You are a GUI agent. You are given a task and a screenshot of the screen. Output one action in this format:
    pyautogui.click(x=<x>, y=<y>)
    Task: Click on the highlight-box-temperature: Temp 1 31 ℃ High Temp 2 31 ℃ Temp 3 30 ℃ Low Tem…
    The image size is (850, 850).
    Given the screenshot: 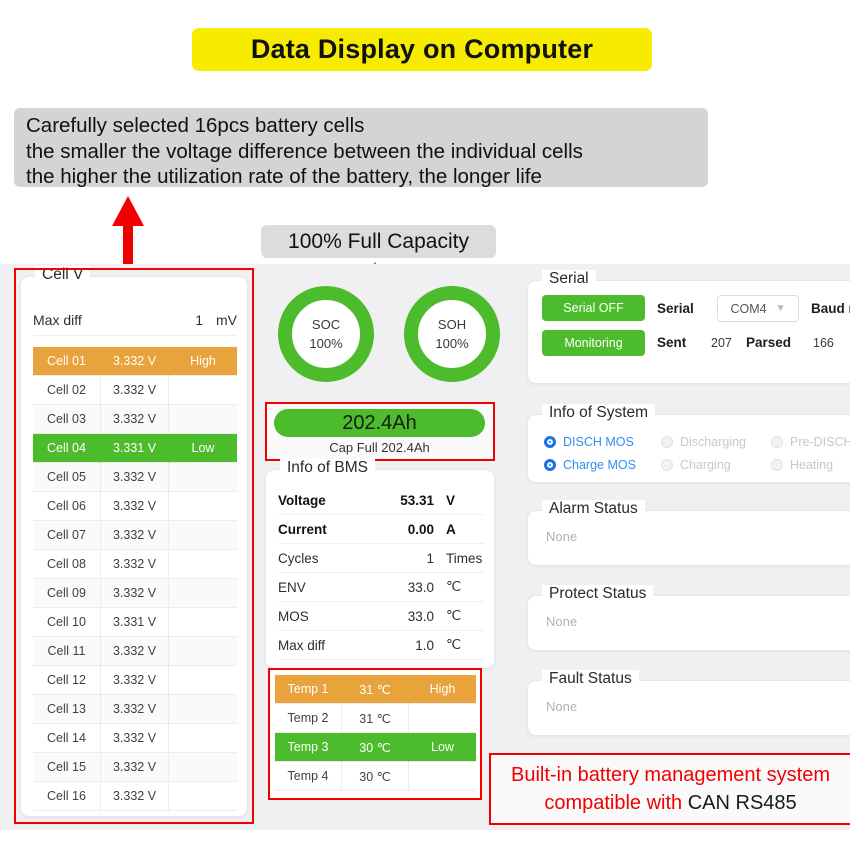 What is the action you would take?
    pyautogui.click(x=375, y=734)
    